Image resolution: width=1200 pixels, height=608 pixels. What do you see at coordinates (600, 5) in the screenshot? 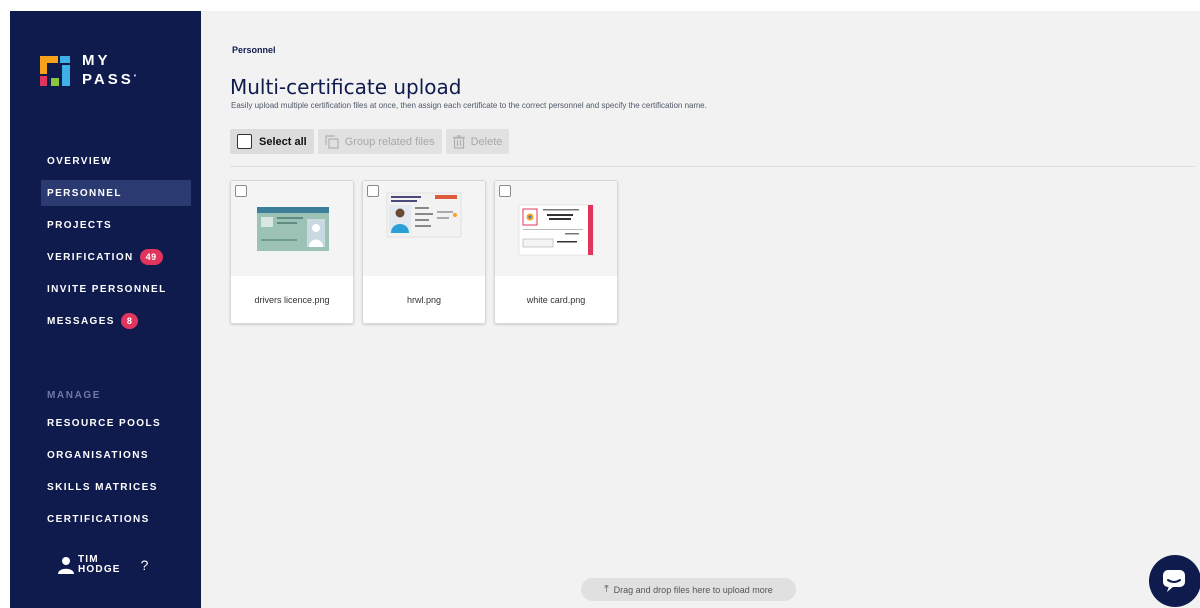
I see `top-strip` at bounding box center [600, 5].